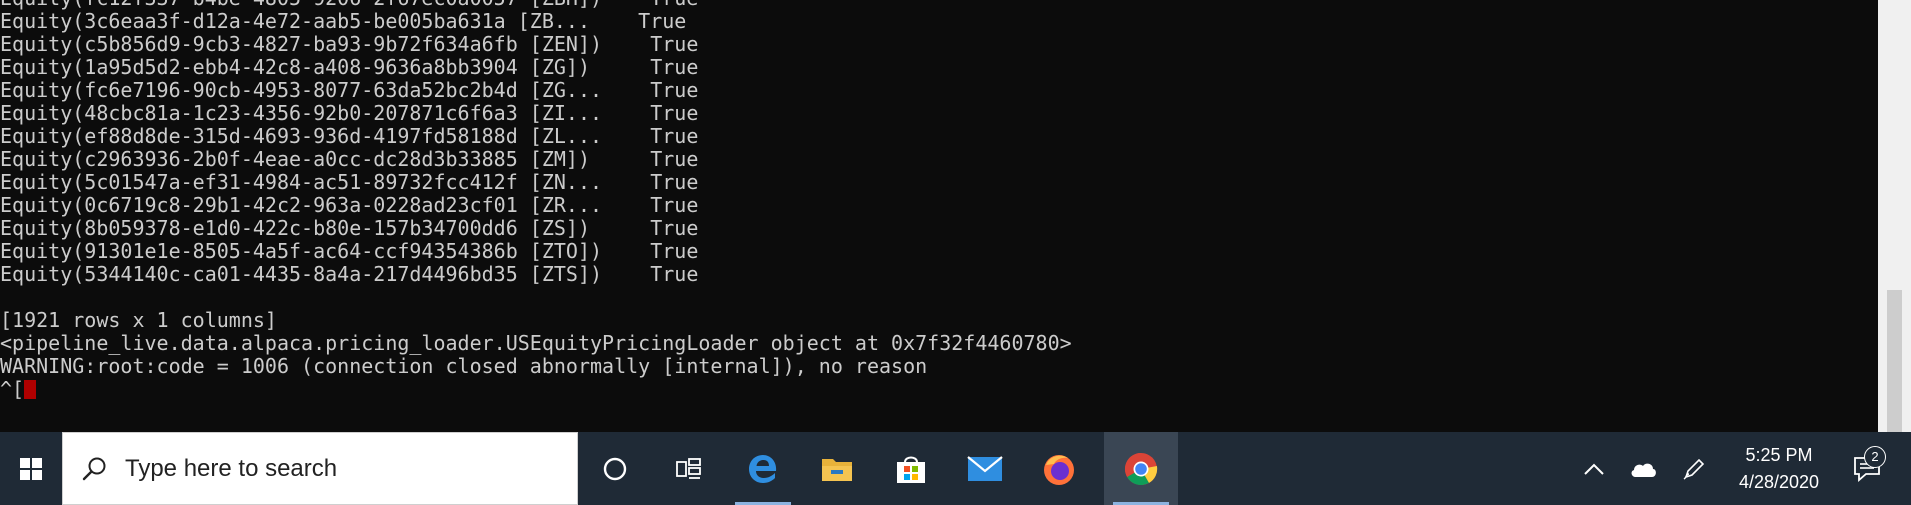  I want to click on task-view-button, so click(689, 468).